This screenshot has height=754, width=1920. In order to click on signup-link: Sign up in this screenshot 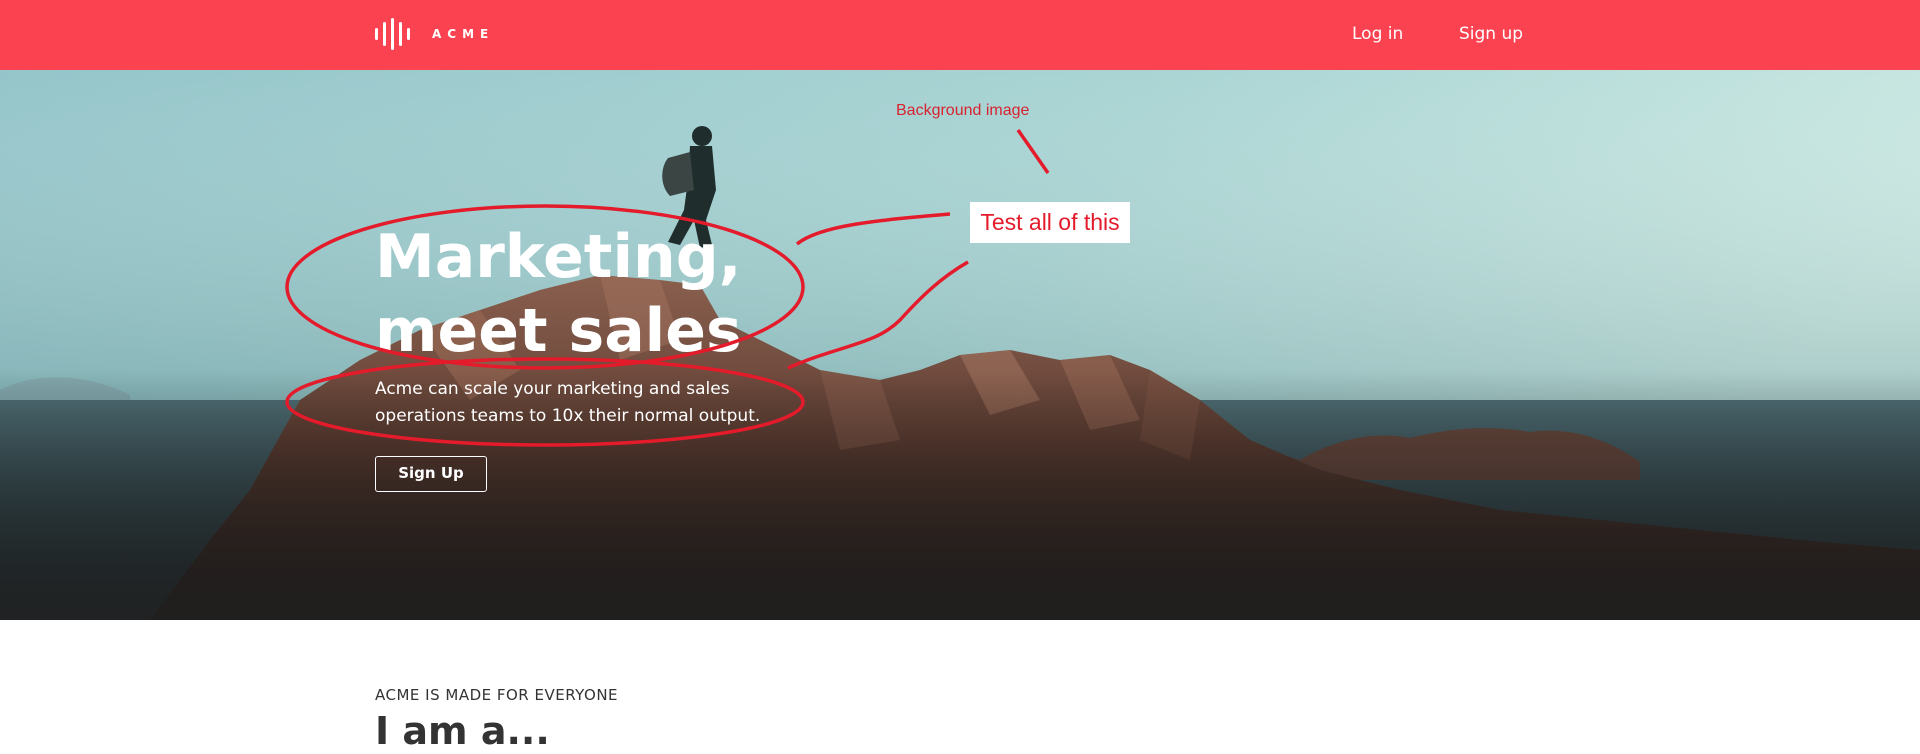, I will do `click(1491, 34)`.